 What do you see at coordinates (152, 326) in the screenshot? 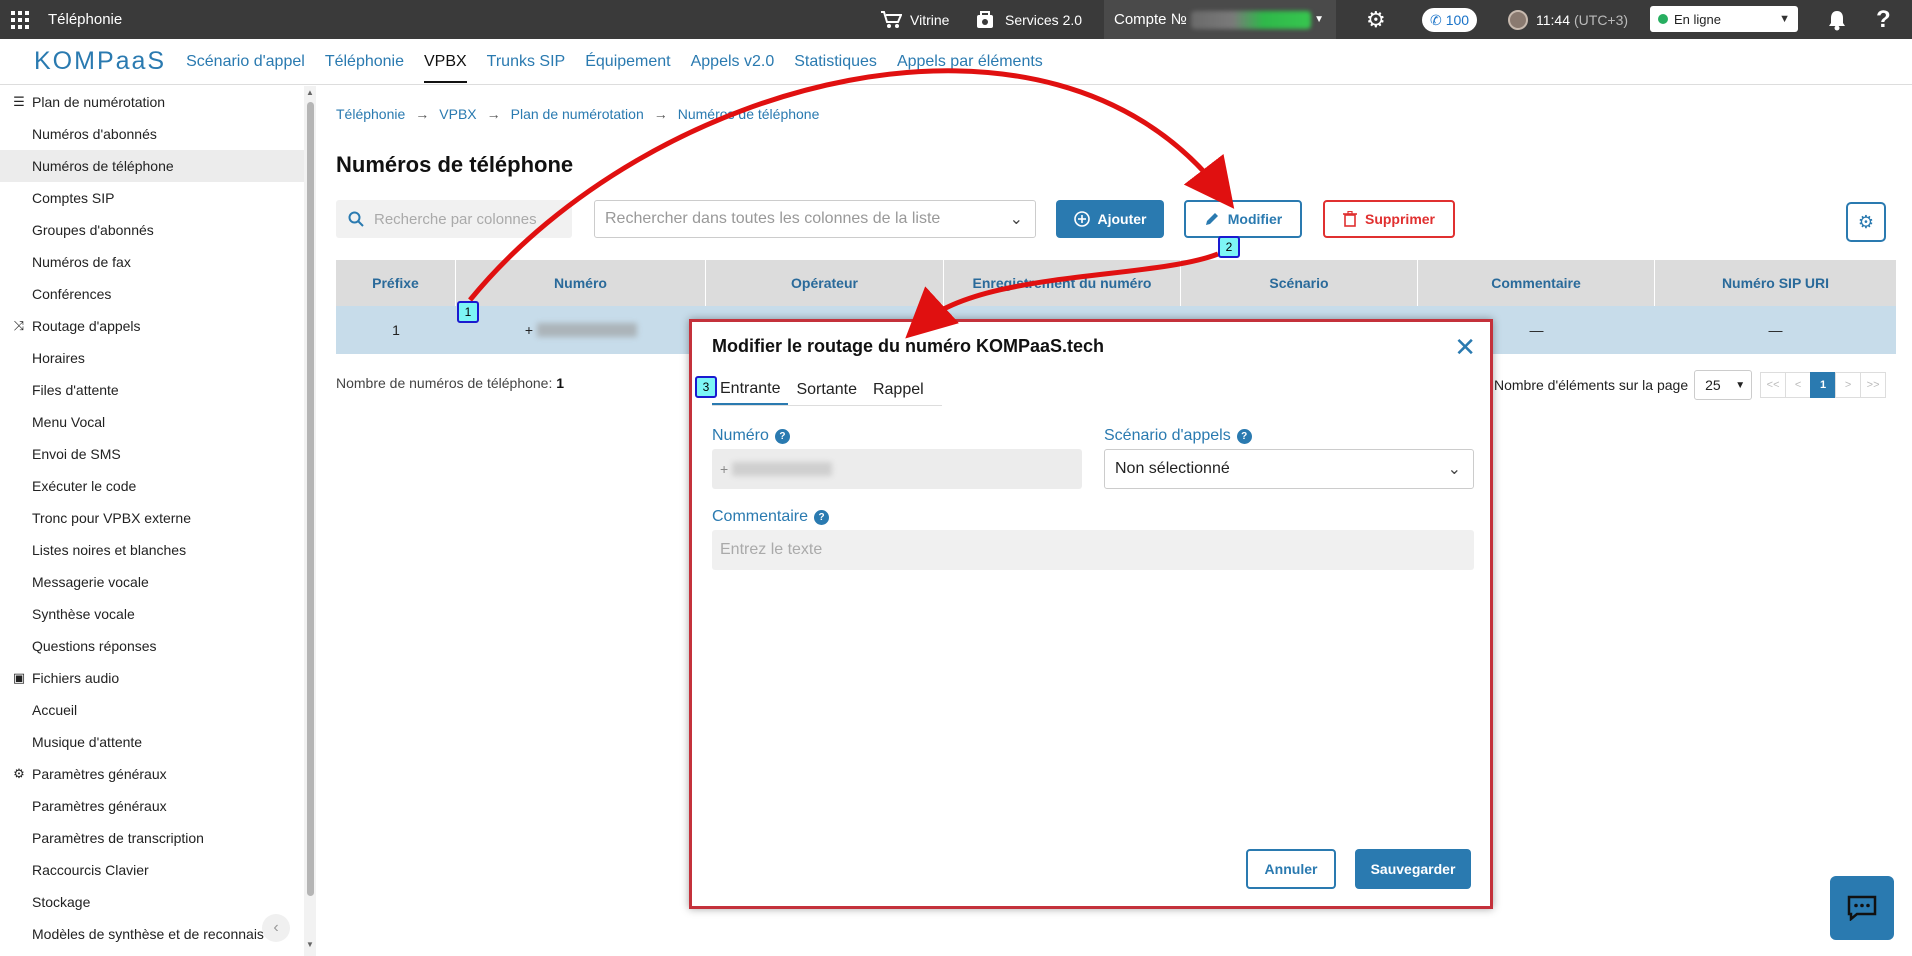
I see `sidebar-group-routage: ⤨ Routage d'appels` at bounding box center [152, 326].